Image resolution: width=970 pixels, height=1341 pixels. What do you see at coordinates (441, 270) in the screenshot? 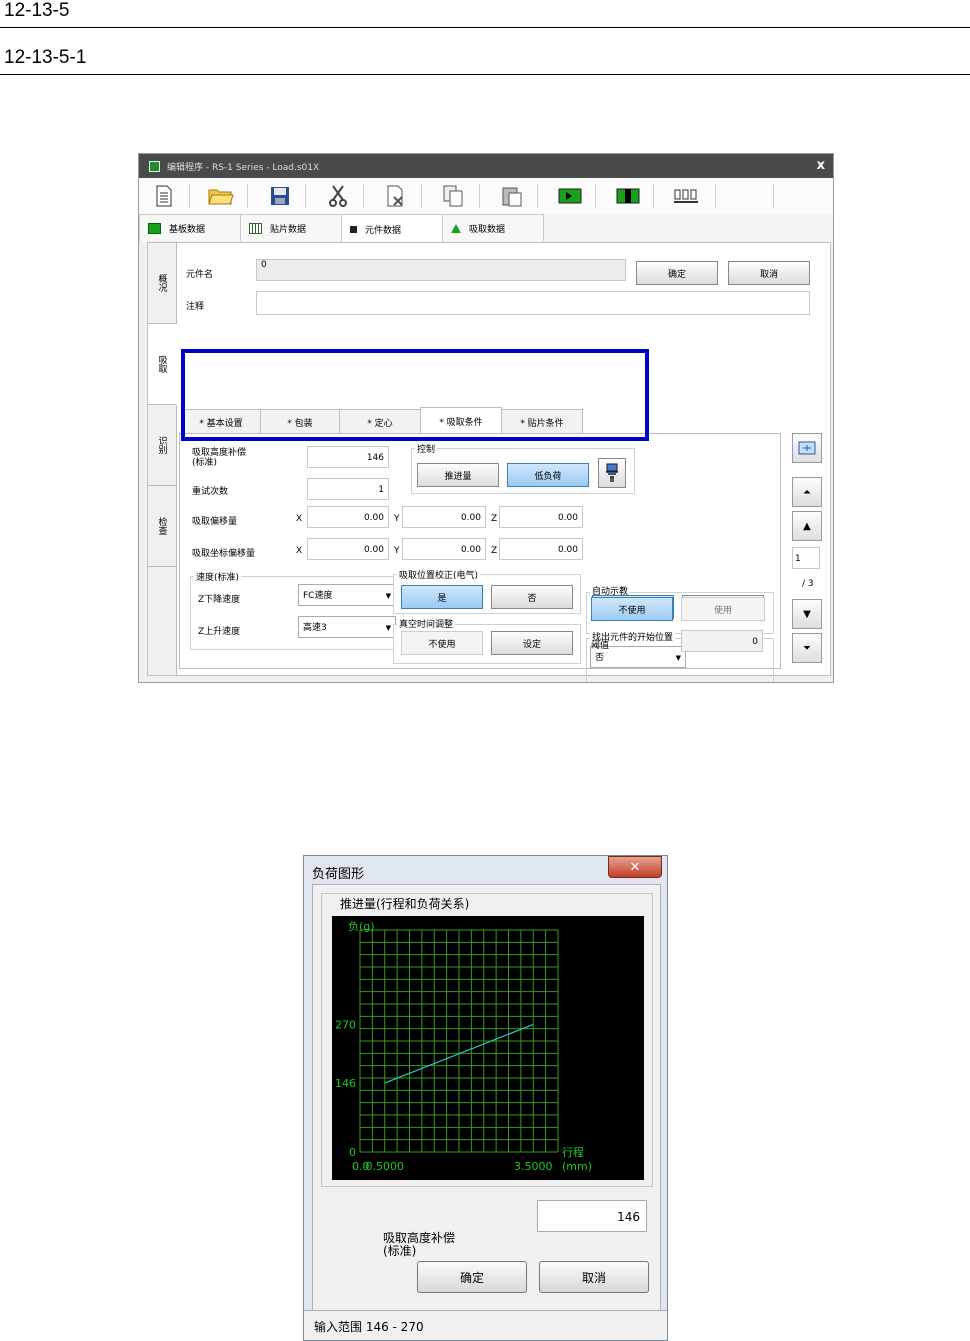
I see `component-name-field: 0` at bounding box center [441, 270].